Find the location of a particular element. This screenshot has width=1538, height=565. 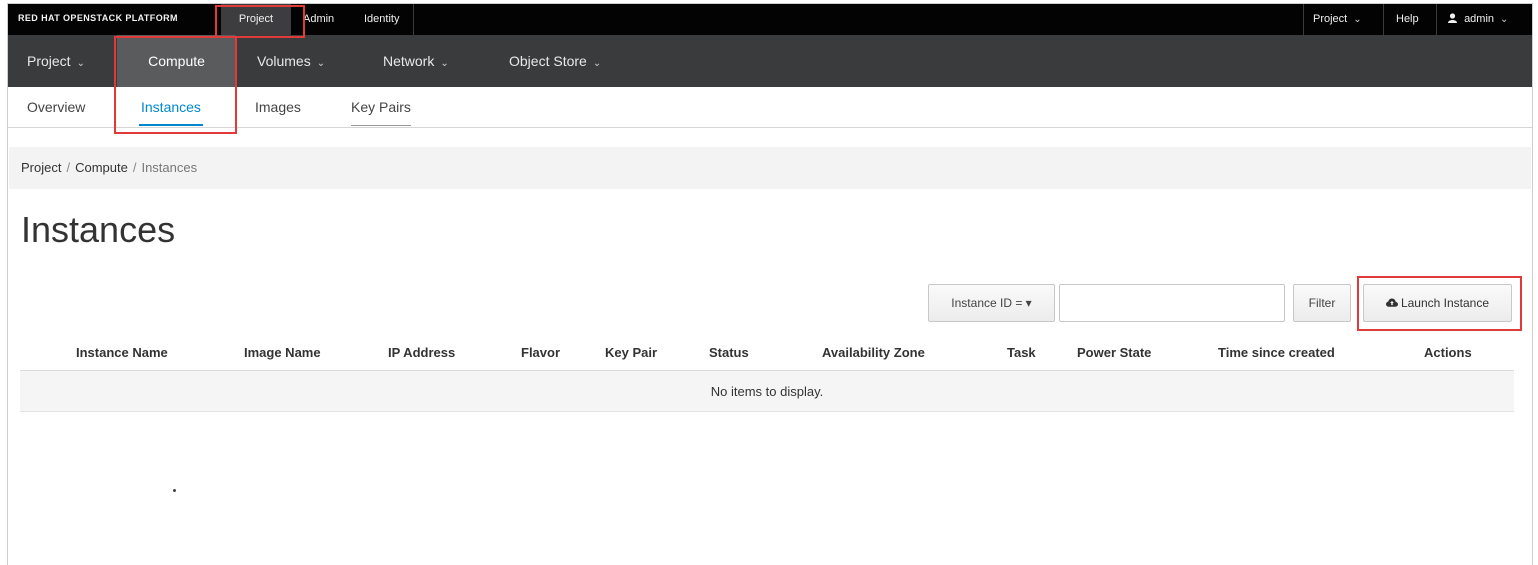

breadcrumb-instances: Instances is located at coordinates (169, 167).